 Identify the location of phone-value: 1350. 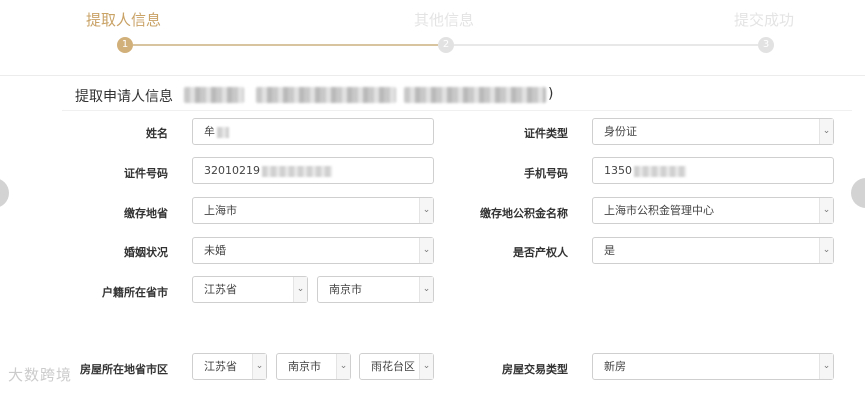
(618, 170).